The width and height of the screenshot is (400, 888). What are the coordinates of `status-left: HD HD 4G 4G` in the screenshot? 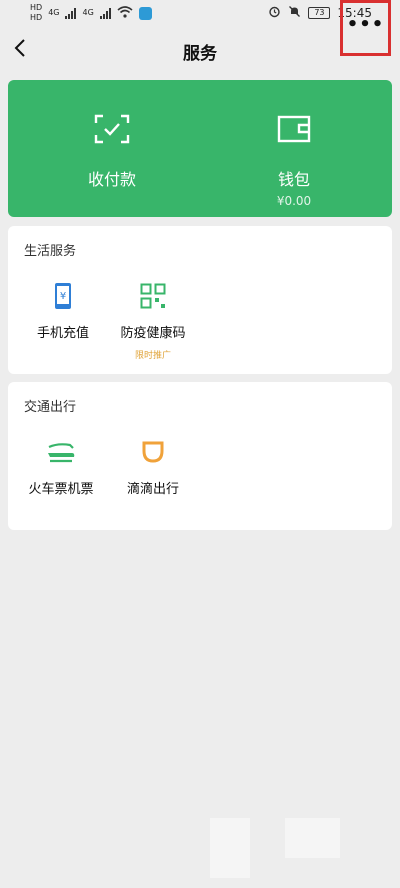 It's located at (91, 13).